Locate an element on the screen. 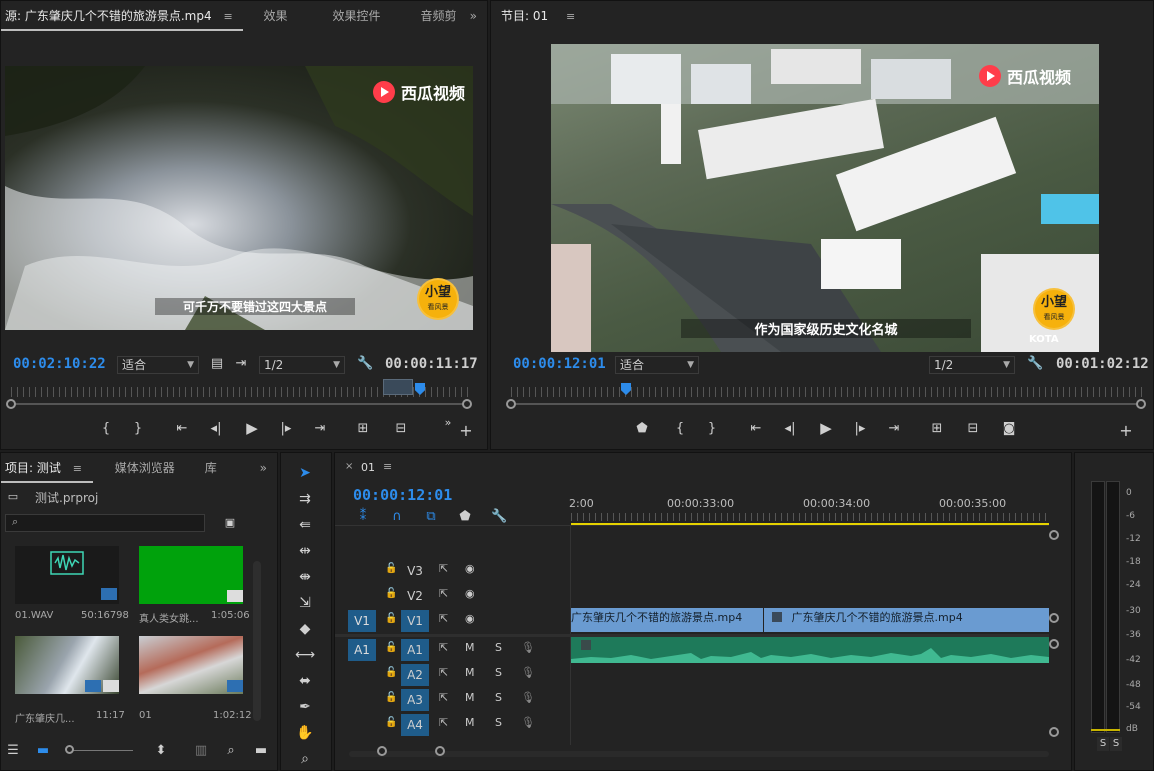 This screenshot has width=1154, height=771. source-patch-v1: V1 is located at coordinates (362, 621).